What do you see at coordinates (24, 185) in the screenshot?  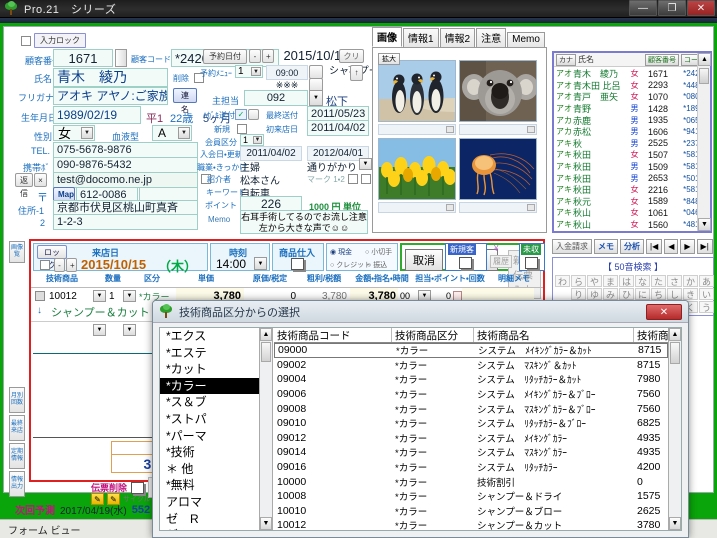 I see `mail-reply-button: 返信` at bounding box center [24, 185].